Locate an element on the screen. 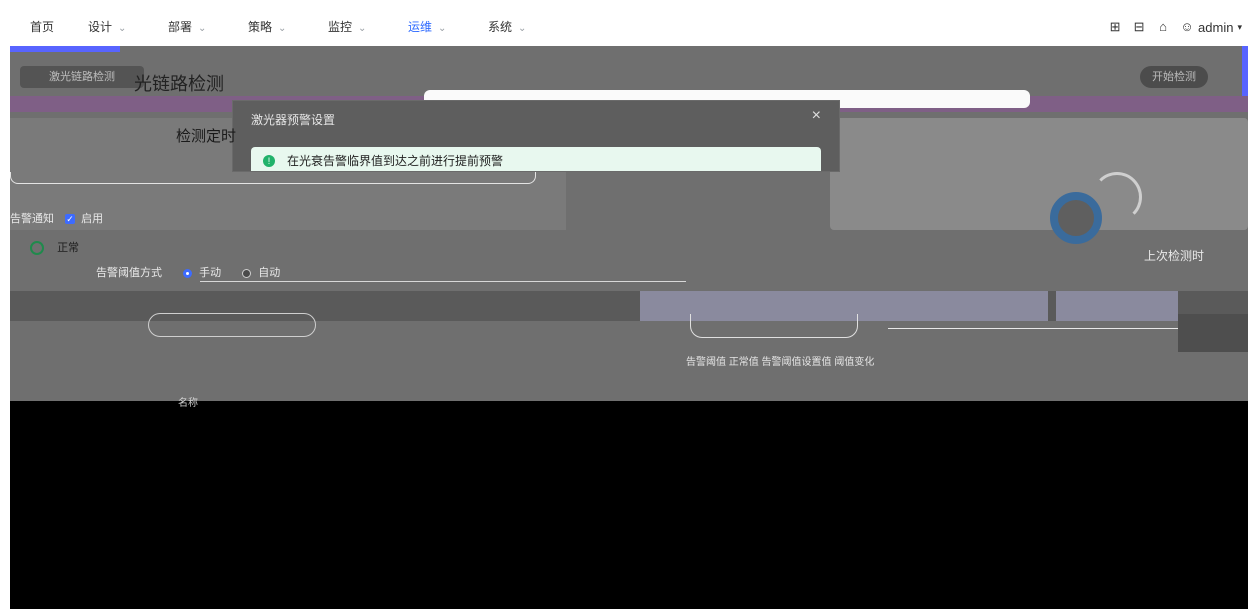 The width and height of the screenshot is (1248, 609). ref-mode-row: 告警阈值方式 手动 自动 is located at coordinates (188, 272).